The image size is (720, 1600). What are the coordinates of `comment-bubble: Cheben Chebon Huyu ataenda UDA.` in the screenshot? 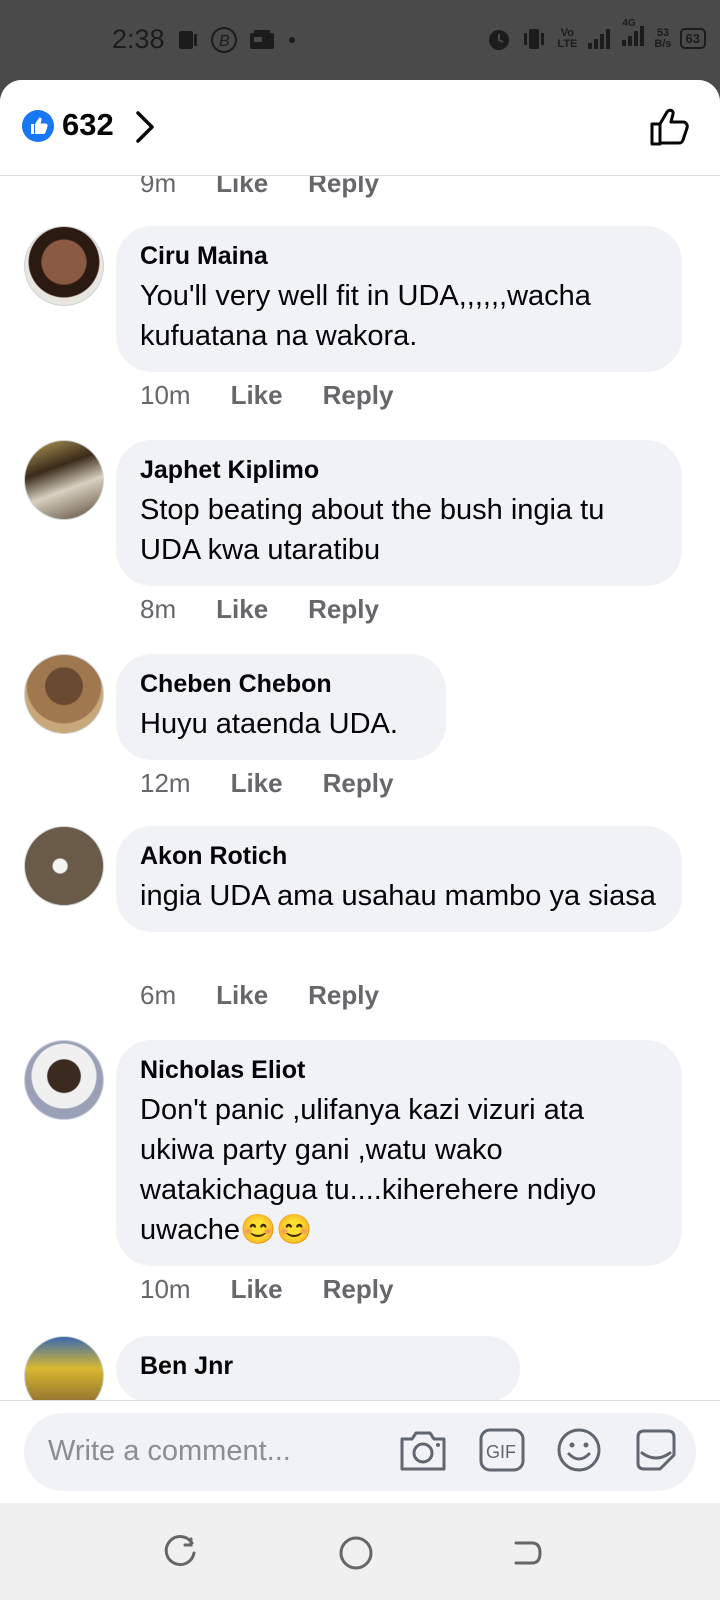 It's located at (281, 707).